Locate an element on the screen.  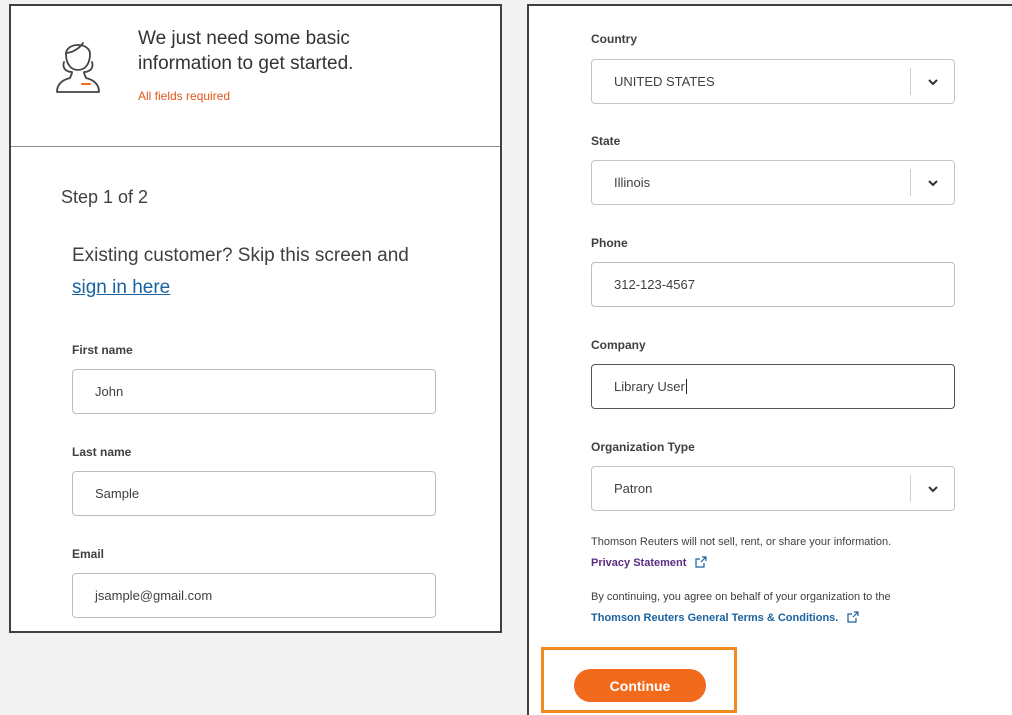
state-select: Illinois is located at coordinates (773, 182).